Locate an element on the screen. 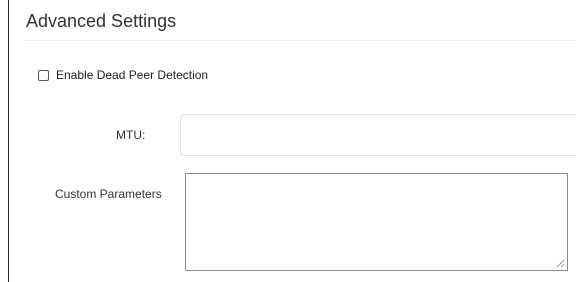  mtu-label: MTU: is located at coordinates (131, 135).